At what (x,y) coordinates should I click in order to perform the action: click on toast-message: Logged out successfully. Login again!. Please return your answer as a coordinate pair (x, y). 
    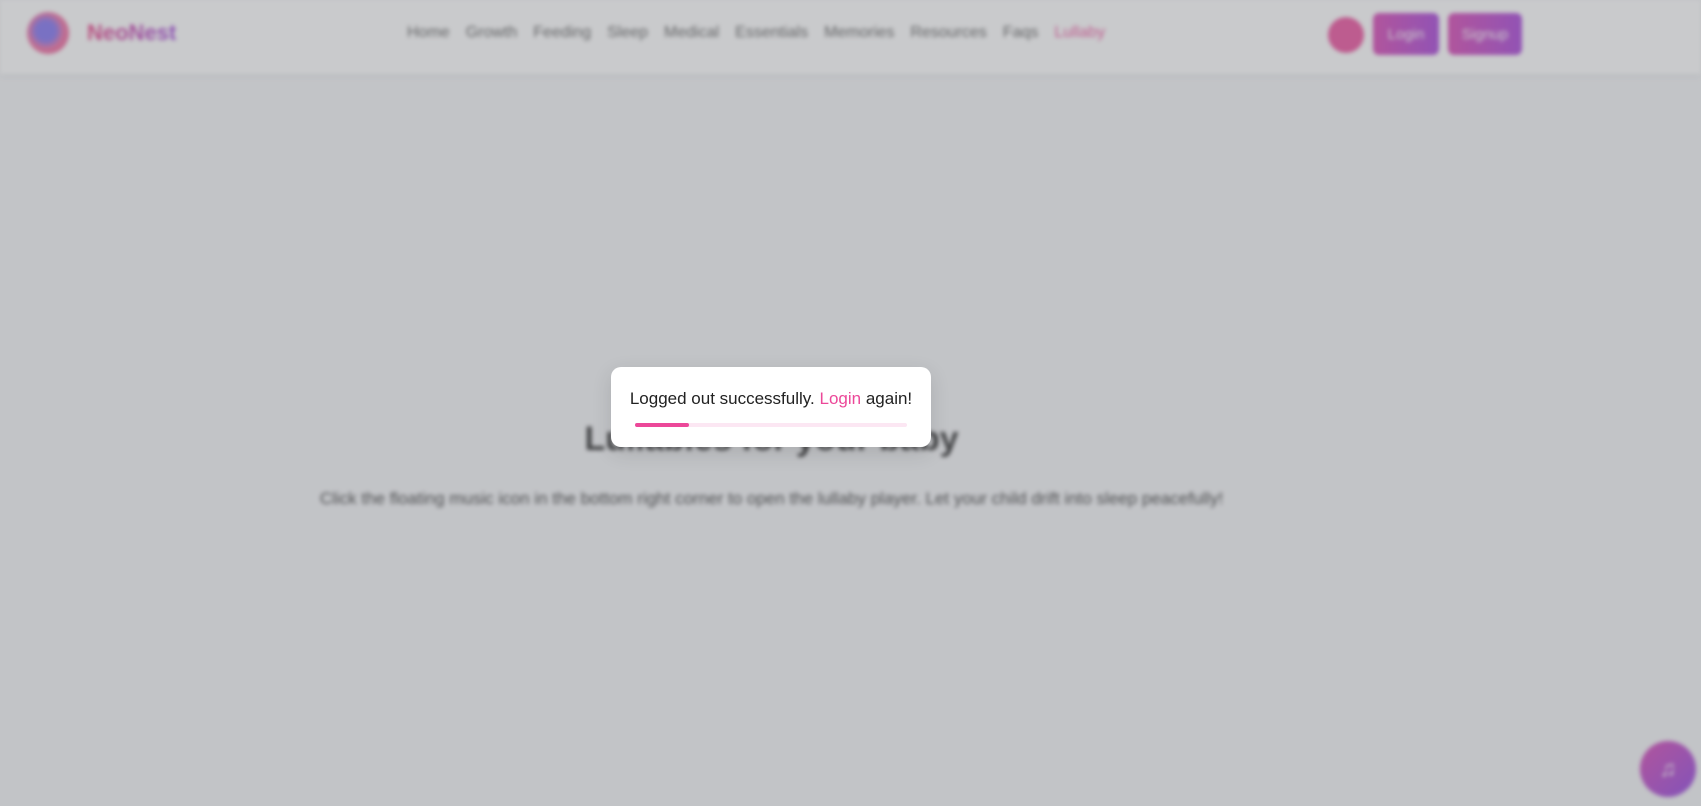
    Looking at the image, I should click on (771, 399).